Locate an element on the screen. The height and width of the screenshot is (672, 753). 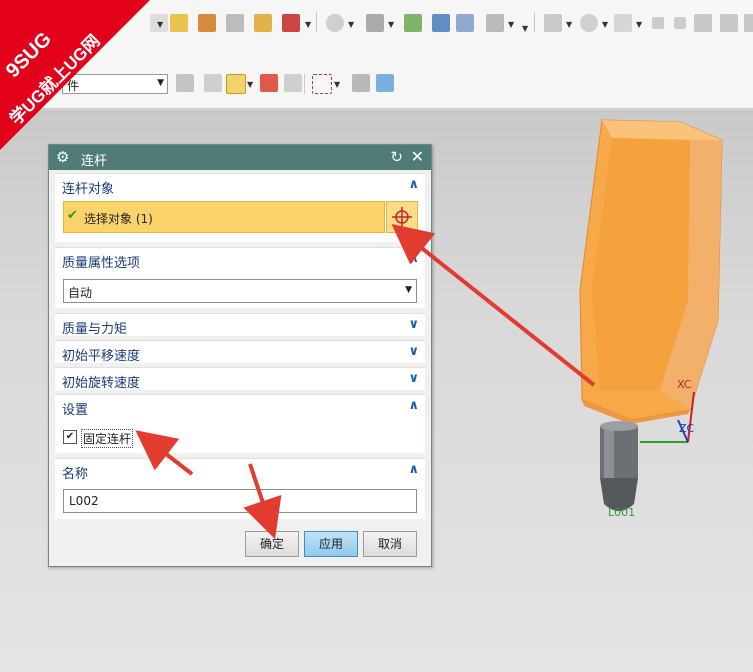
fix-link-checkbox: ✔ is located at coordinates (70, 437).